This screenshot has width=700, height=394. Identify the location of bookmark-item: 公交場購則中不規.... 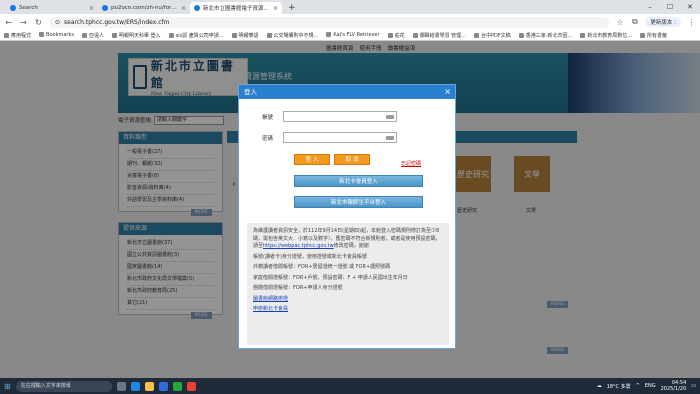
(292, 35).